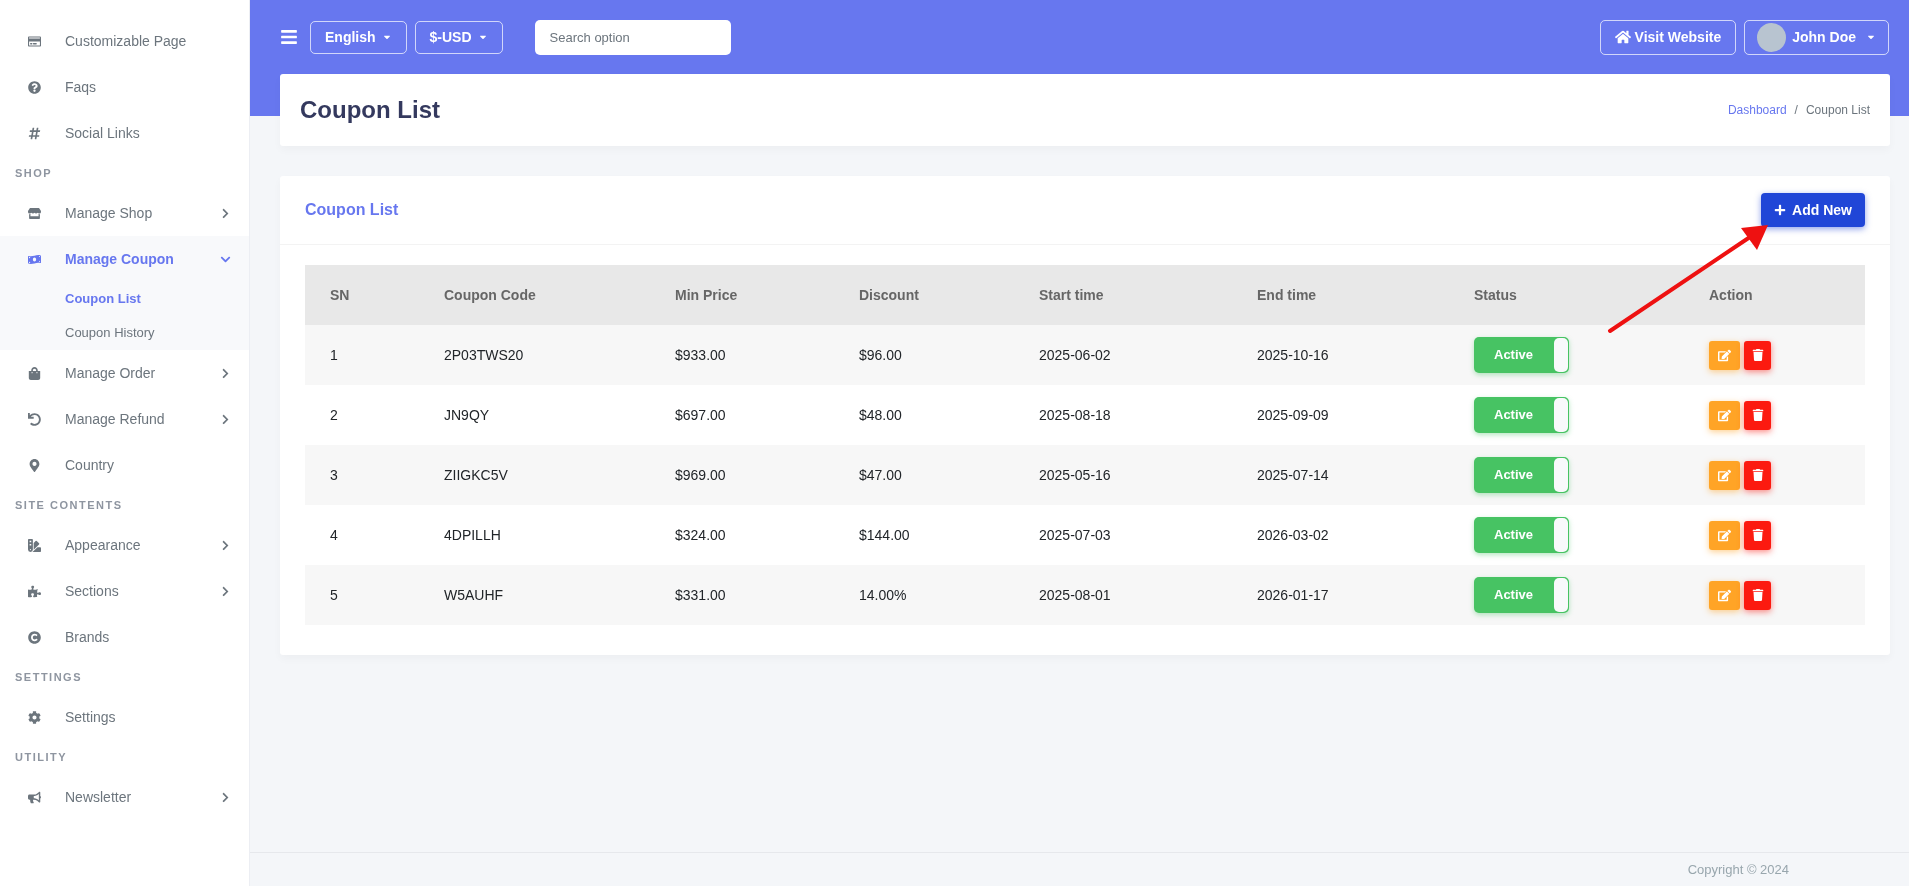 Image resolution: width=1909 pixels, height=886 pixels. What do you see at coordinates (1837, 110) in the screenshot?
I see `breadcrumb-current: Coupon List` at bounding box center [1837, 110].